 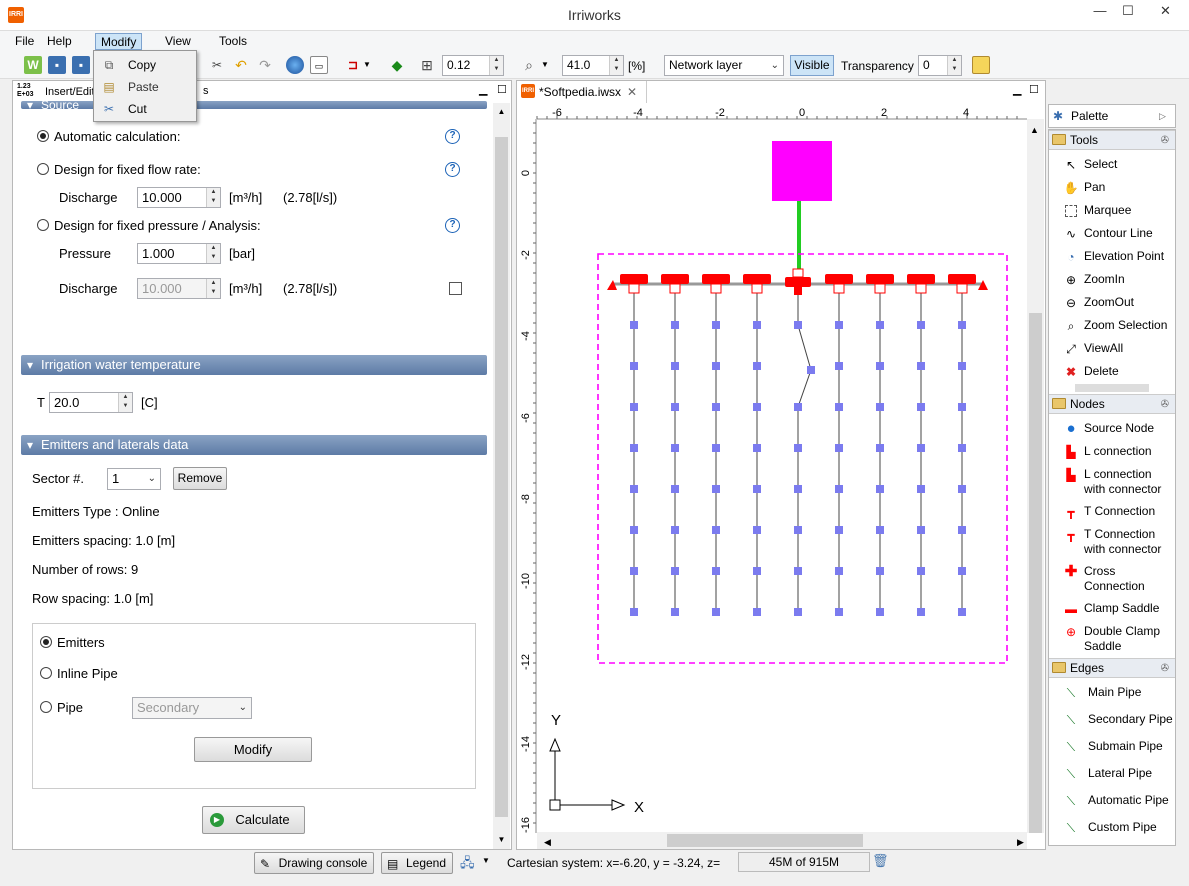 I want to click on network-chevron-down-icon: ▼, so click(x=486, y=860).